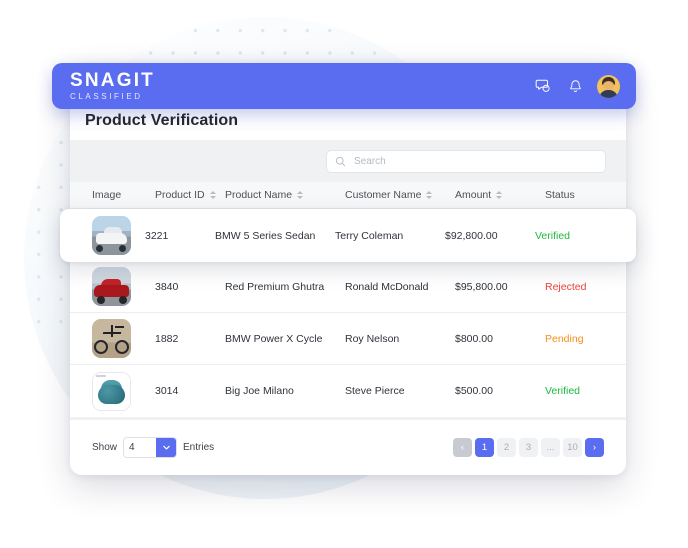  I want to click on avatar-face, so click(608, 85).